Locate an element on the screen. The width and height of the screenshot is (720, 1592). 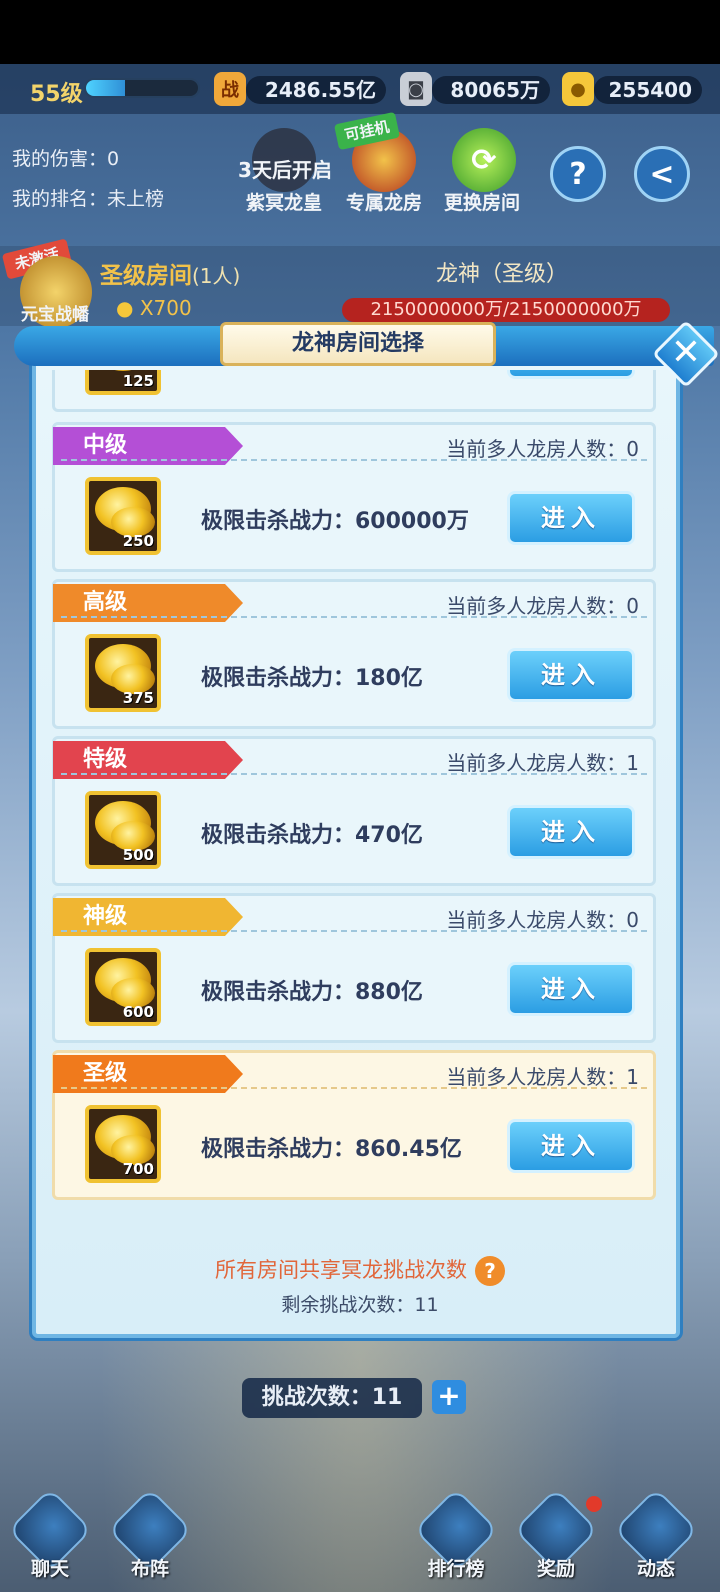
gold-reward-amount: 500 is located at coordinates (138, 855).